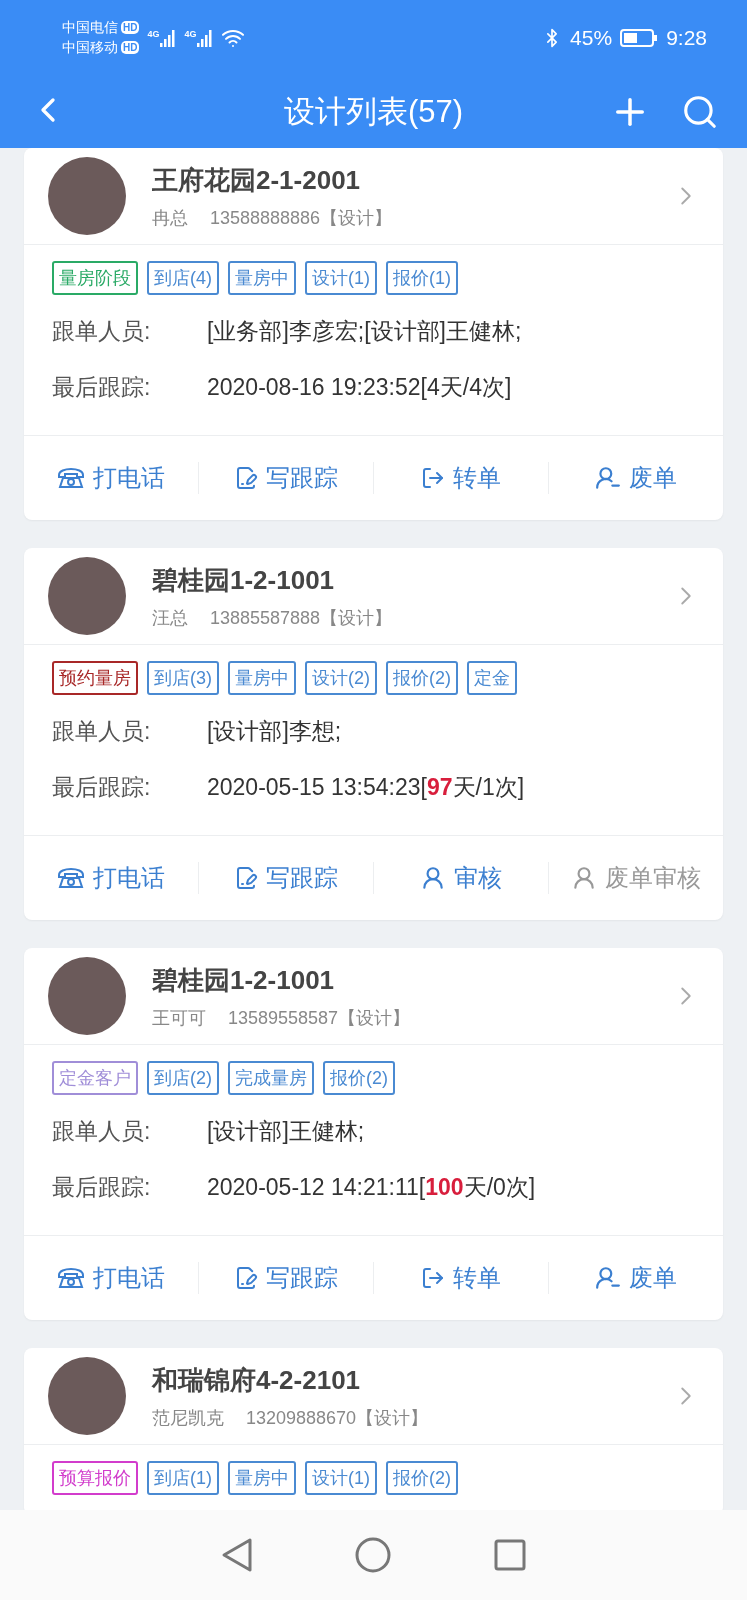 This screenshot has height=1600, width=747. I want to click on contact-phone: 13209888670【设计】, so click(337, 1418).